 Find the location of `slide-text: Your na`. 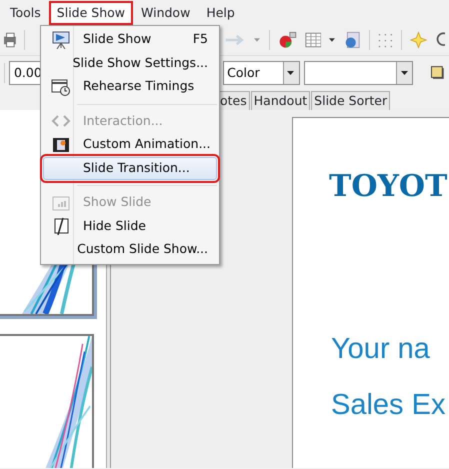

slide-text: Your na is located at coordinates (380, 349).